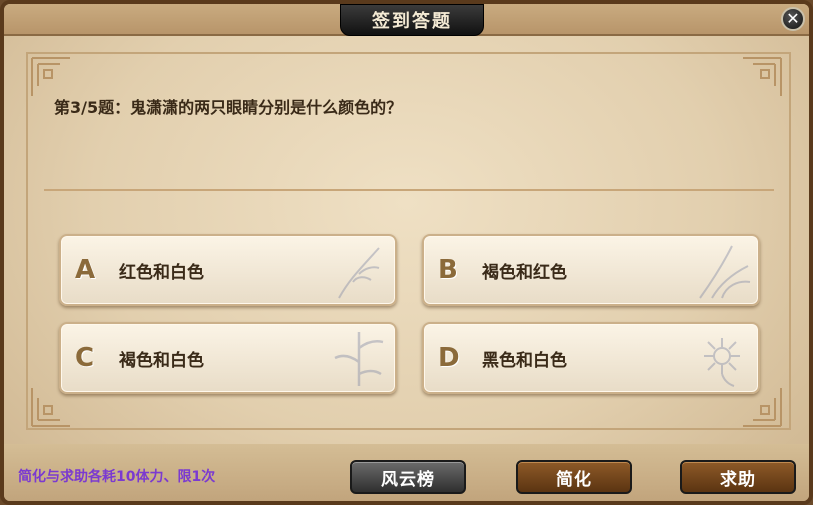 Image resolution: width=813 pixels, height=505 pixels. Describe the element at coordinates (409, 190) in the screenshot. I see `divider` at that location.